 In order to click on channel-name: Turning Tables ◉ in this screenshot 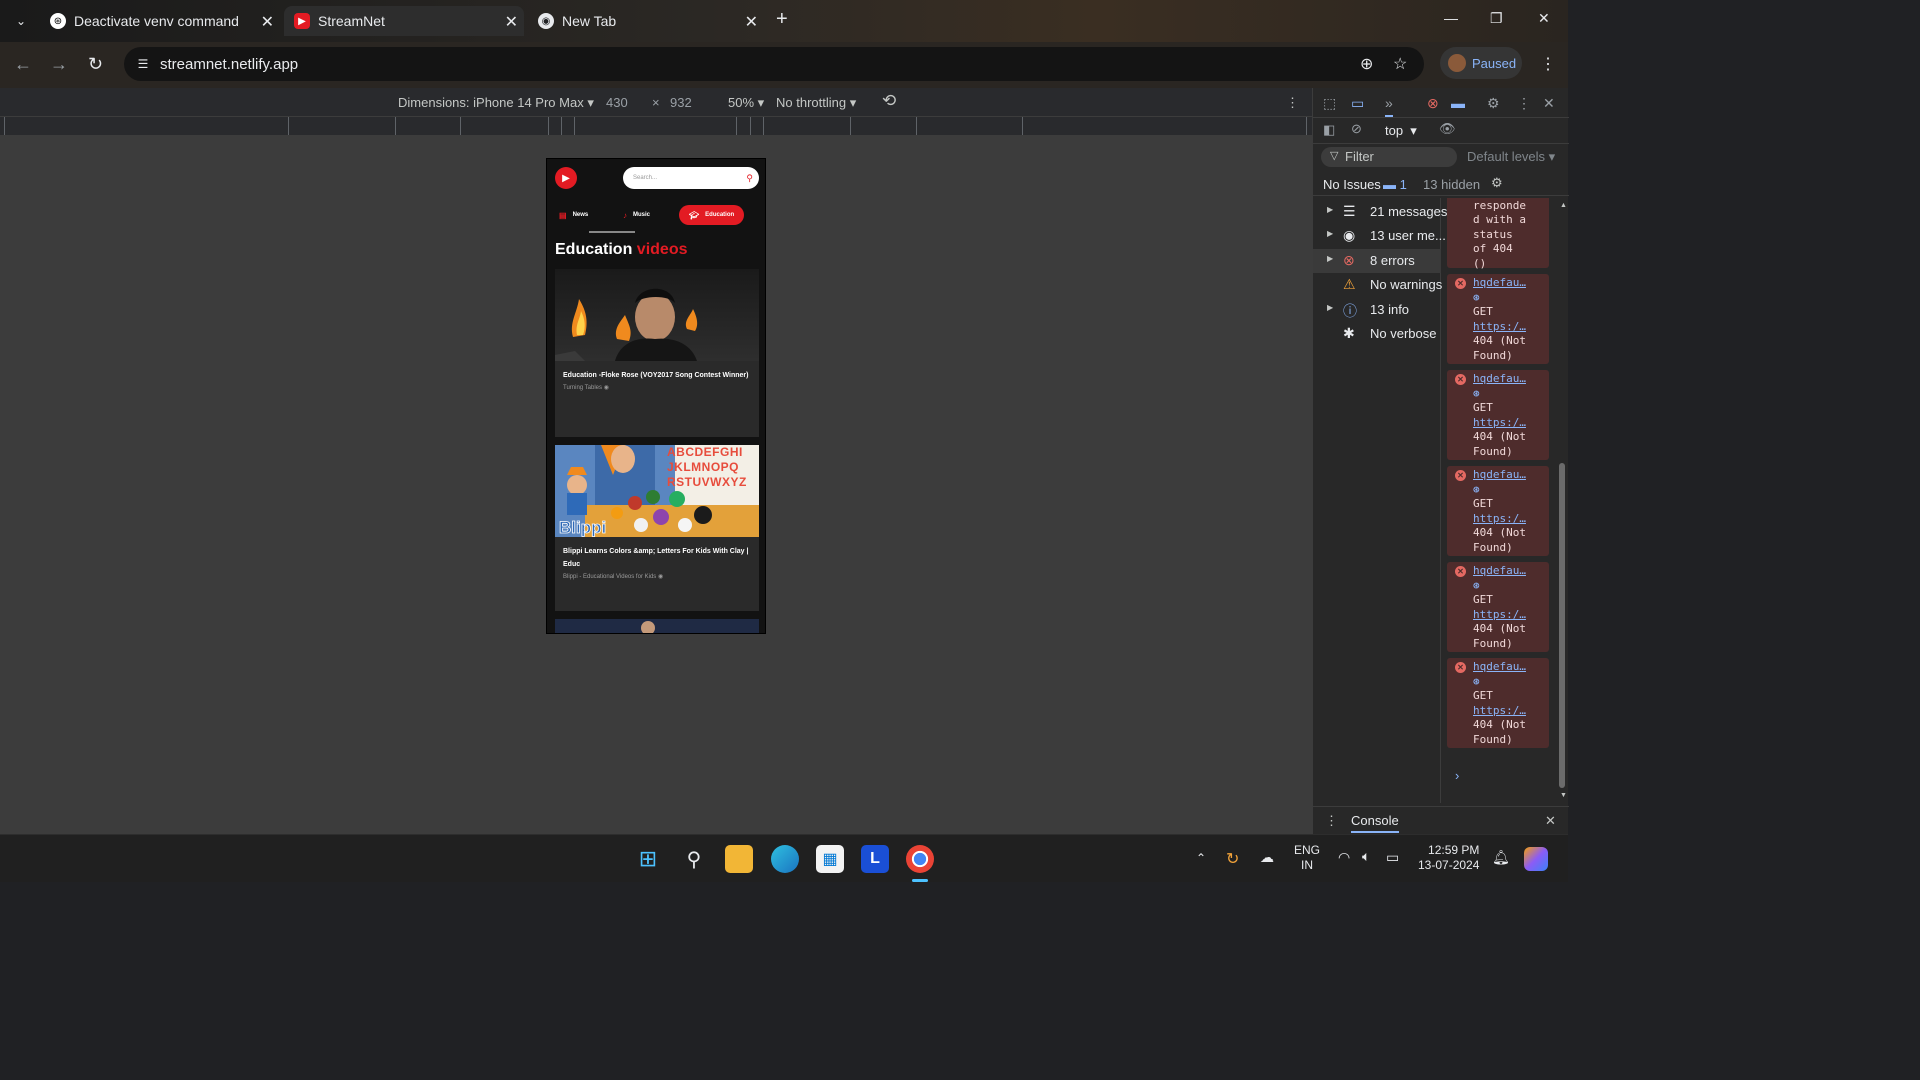, I will do `click(657, 387)`.